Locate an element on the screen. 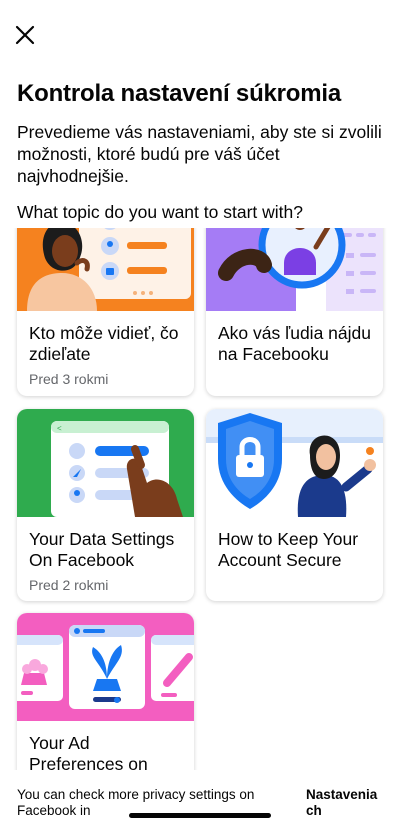  close-icon is located at coordinates (25, 37).